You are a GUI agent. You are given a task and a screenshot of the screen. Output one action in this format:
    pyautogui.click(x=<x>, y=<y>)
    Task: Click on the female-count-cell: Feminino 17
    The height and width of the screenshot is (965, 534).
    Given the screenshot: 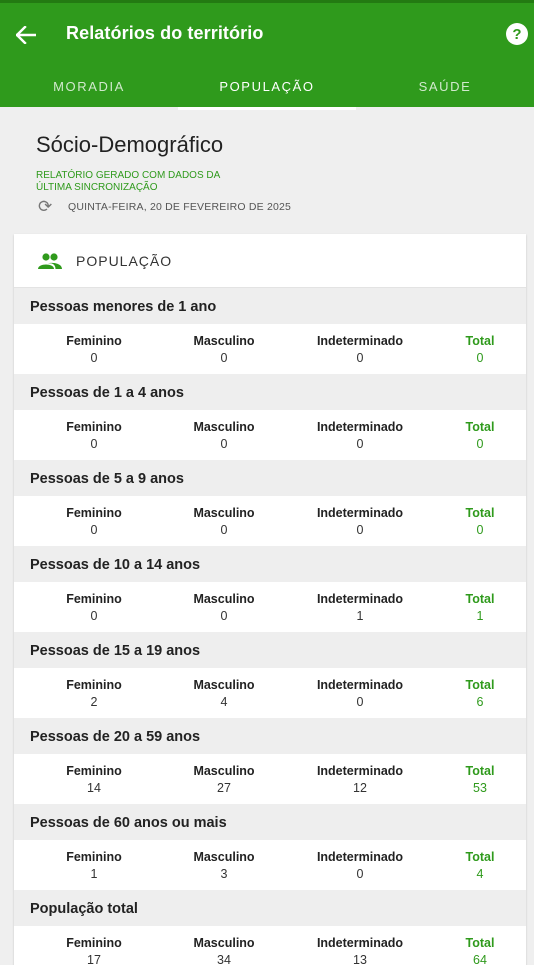 What is the action you would take?
    pyautogui.click(x=94, y=950)
    